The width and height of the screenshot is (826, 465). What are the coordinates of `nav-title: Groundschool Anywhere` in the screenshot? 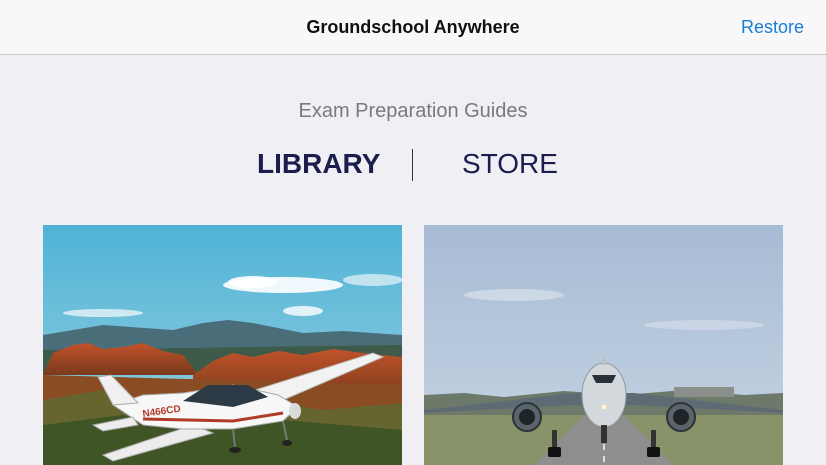 It's located at (413, 27).